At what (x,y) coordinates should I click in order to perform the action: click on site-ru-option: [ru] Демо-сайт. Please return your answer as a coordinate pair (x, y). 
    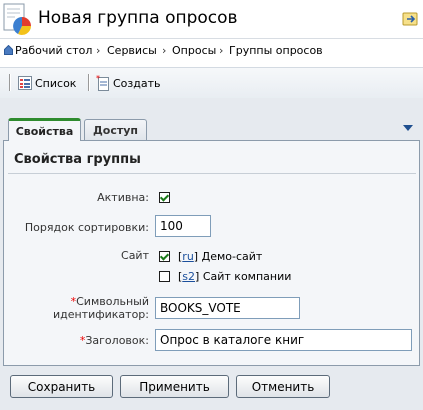
    Looking at the image, I should click on (220, 256).